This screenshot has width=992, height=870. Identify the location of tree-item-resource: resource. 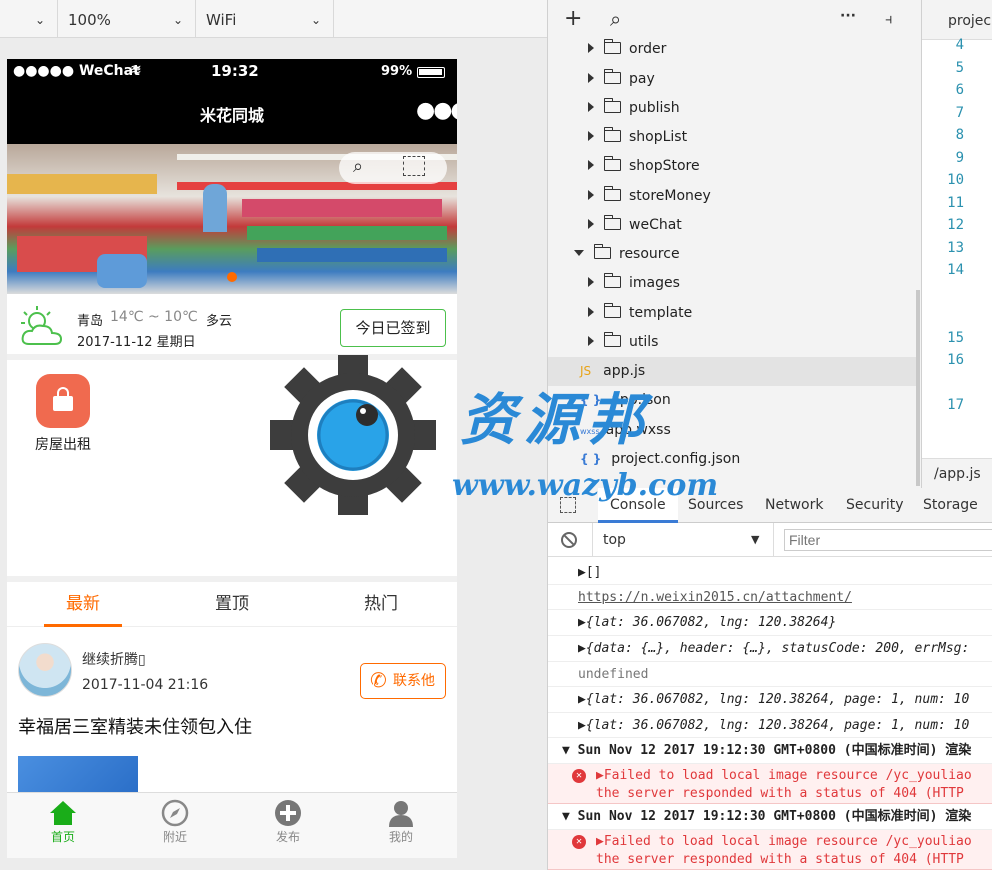
(746, 254).